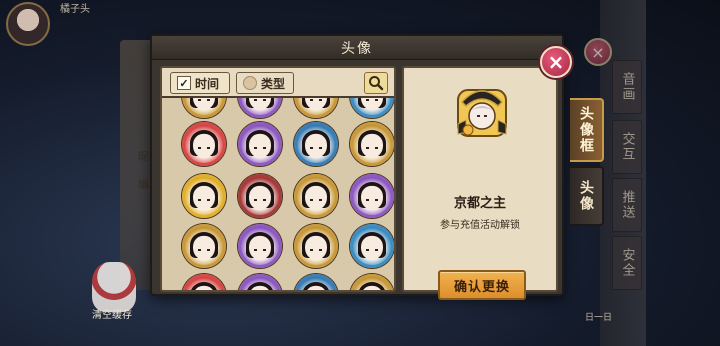 Image resolution: width=720 pixels, height=346 pixels. I want to click on dialog-title: 头像, so click(357, 48).